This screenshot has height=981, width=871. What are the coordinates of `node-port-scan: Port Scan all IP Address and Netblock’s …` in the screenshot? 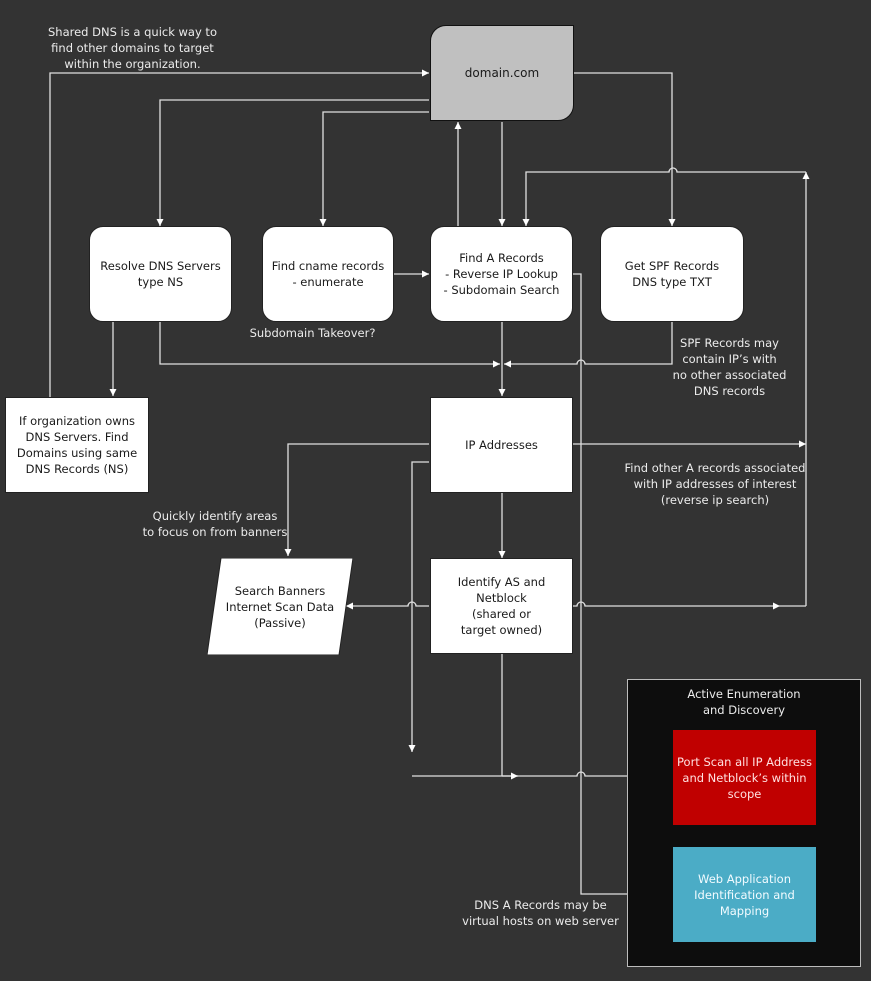 It's located at (744, 777).